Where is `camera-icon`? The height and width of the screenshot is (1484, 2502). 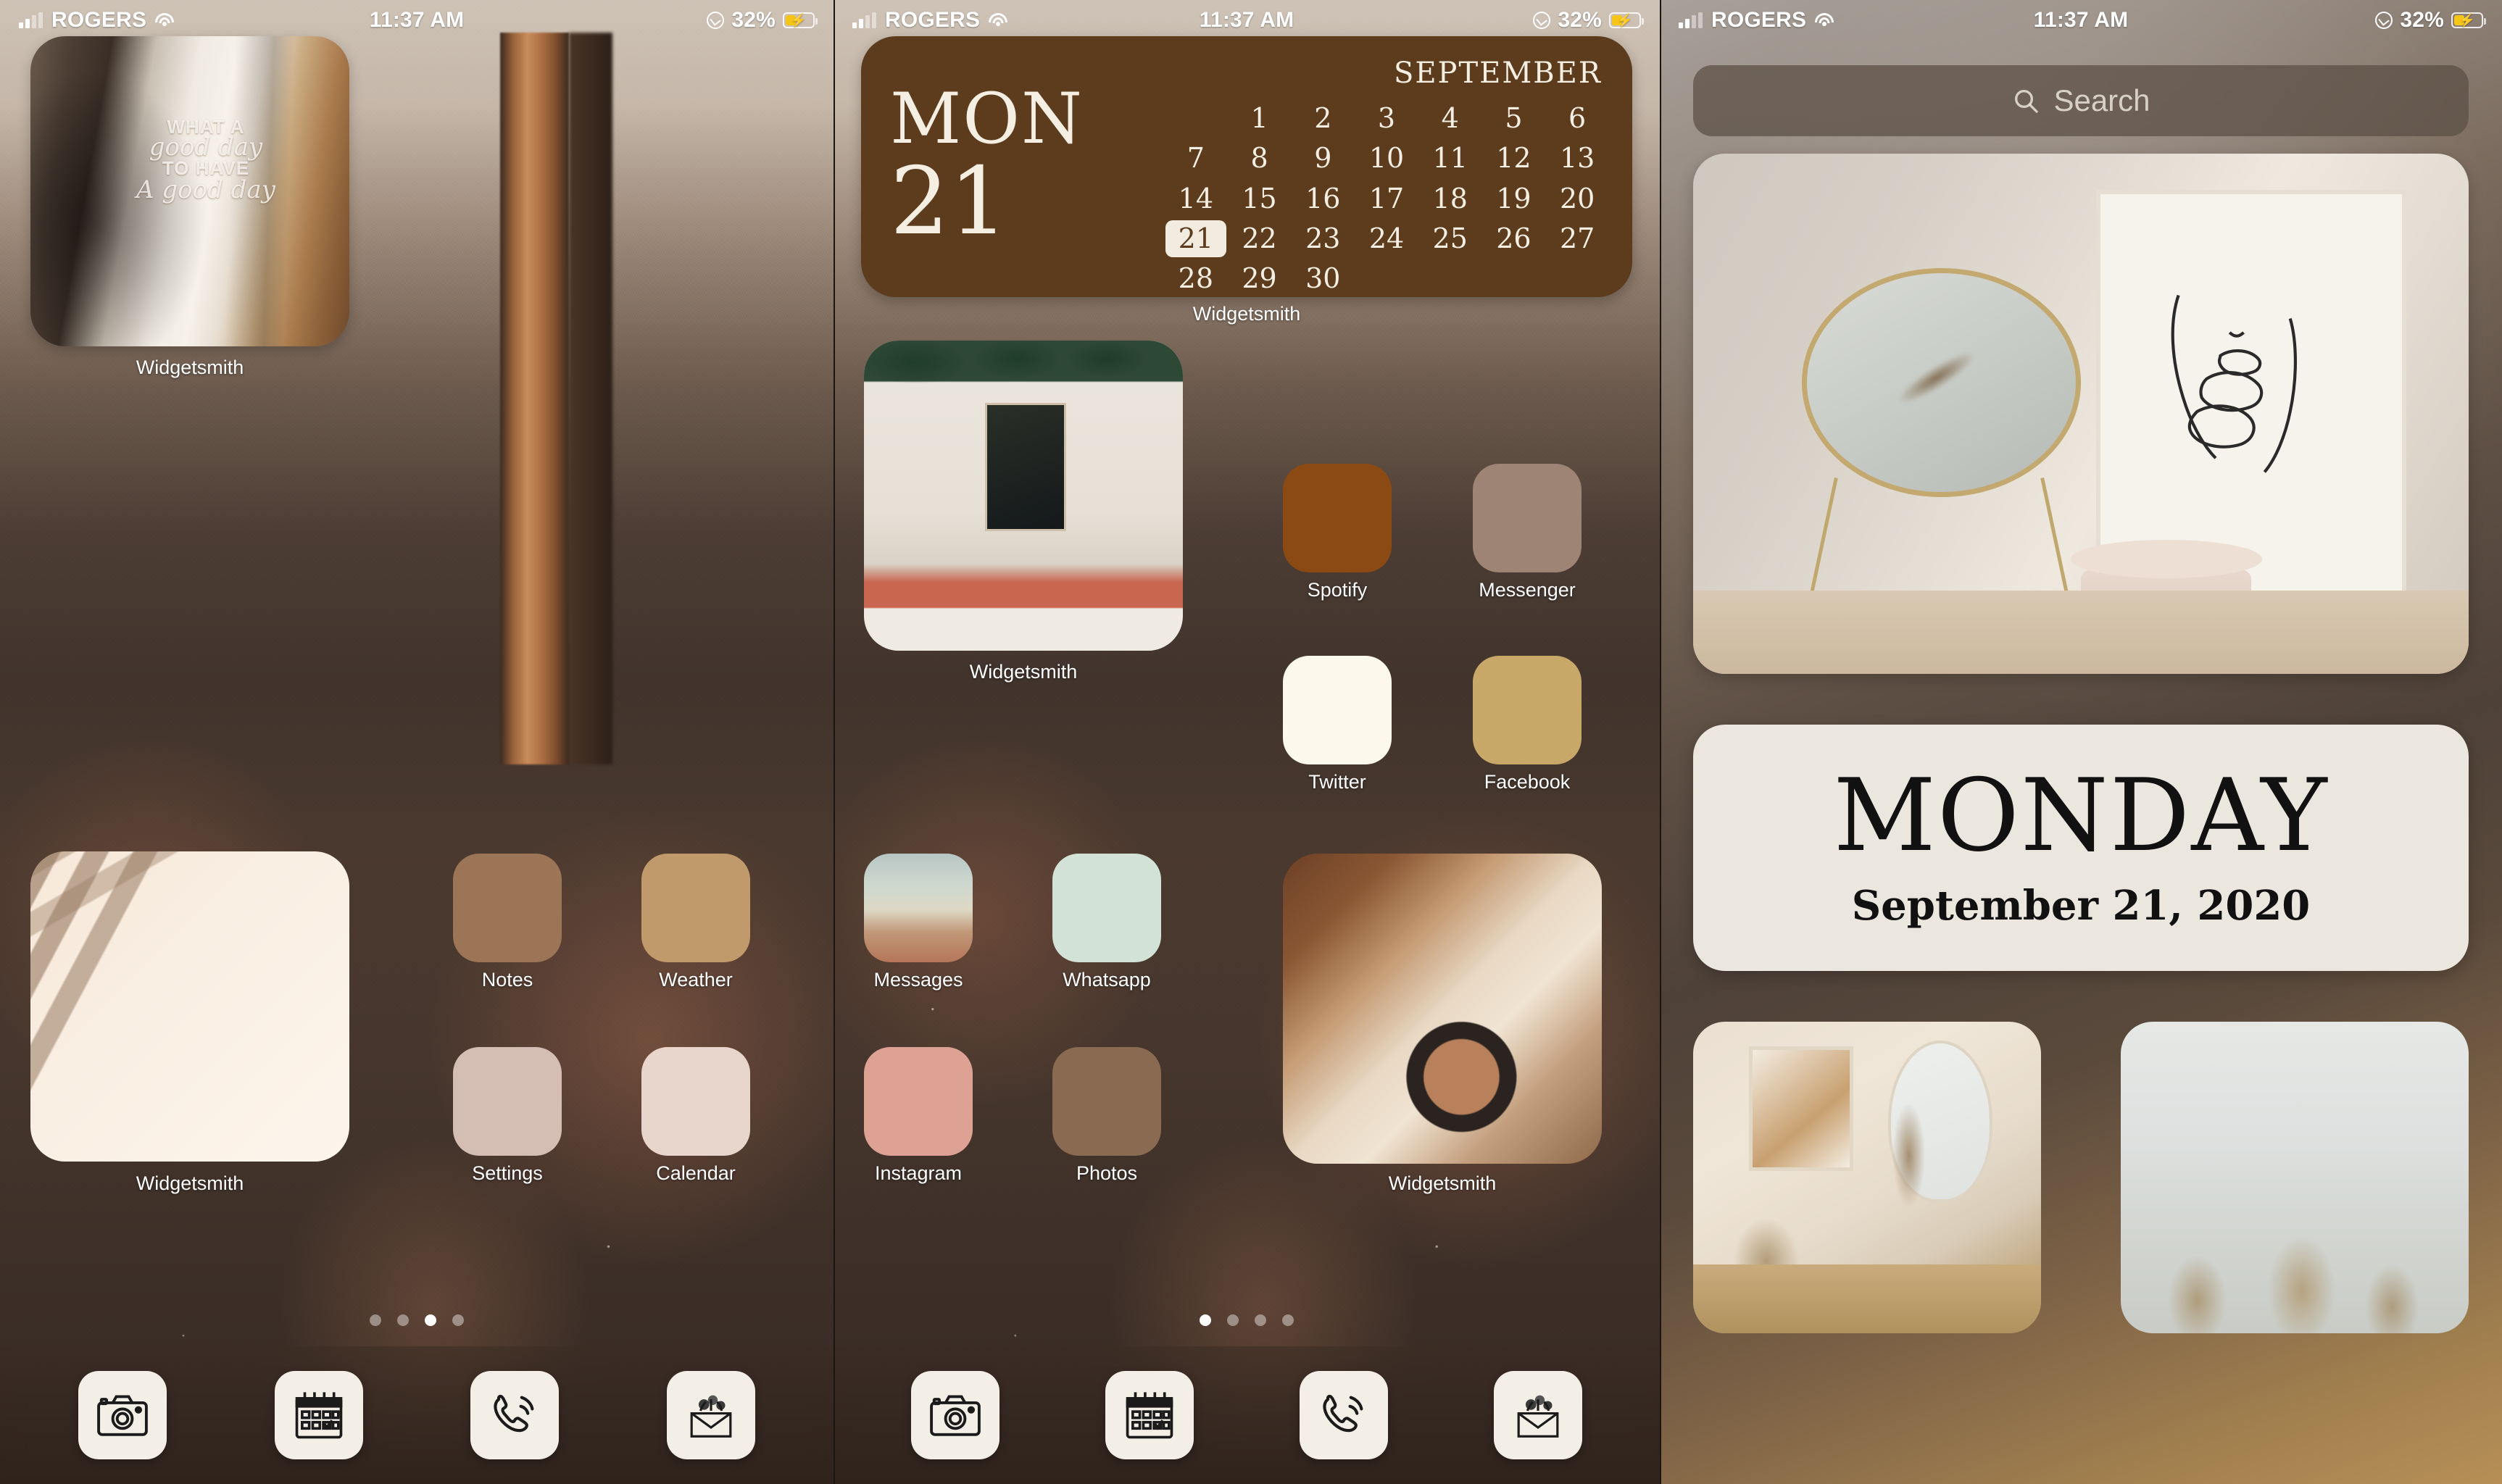
camera-icon is located at coordinates (955, 1415).